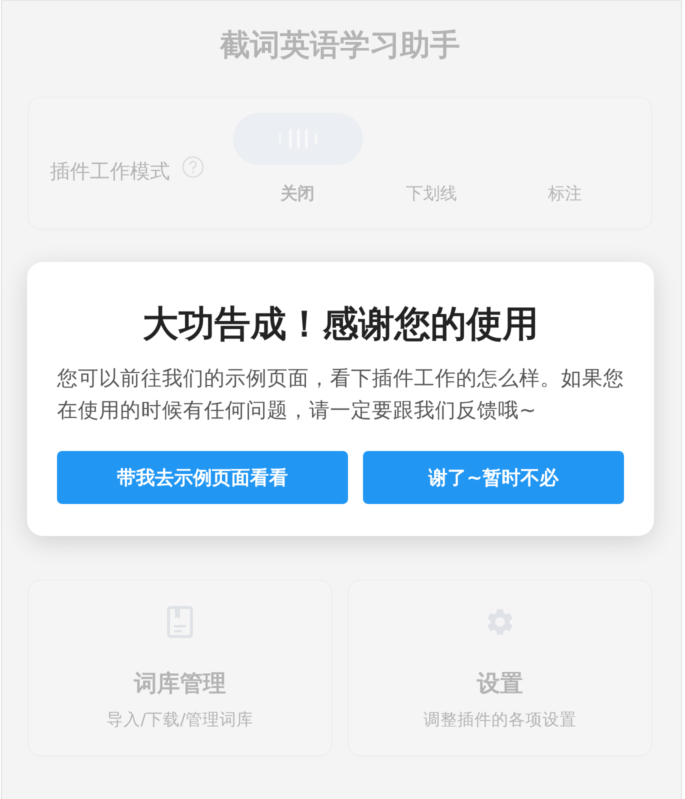  Describe the element at coordinates (340, 46) in the screenshot. I see `app-title: 截词英语学习助手` at that location.